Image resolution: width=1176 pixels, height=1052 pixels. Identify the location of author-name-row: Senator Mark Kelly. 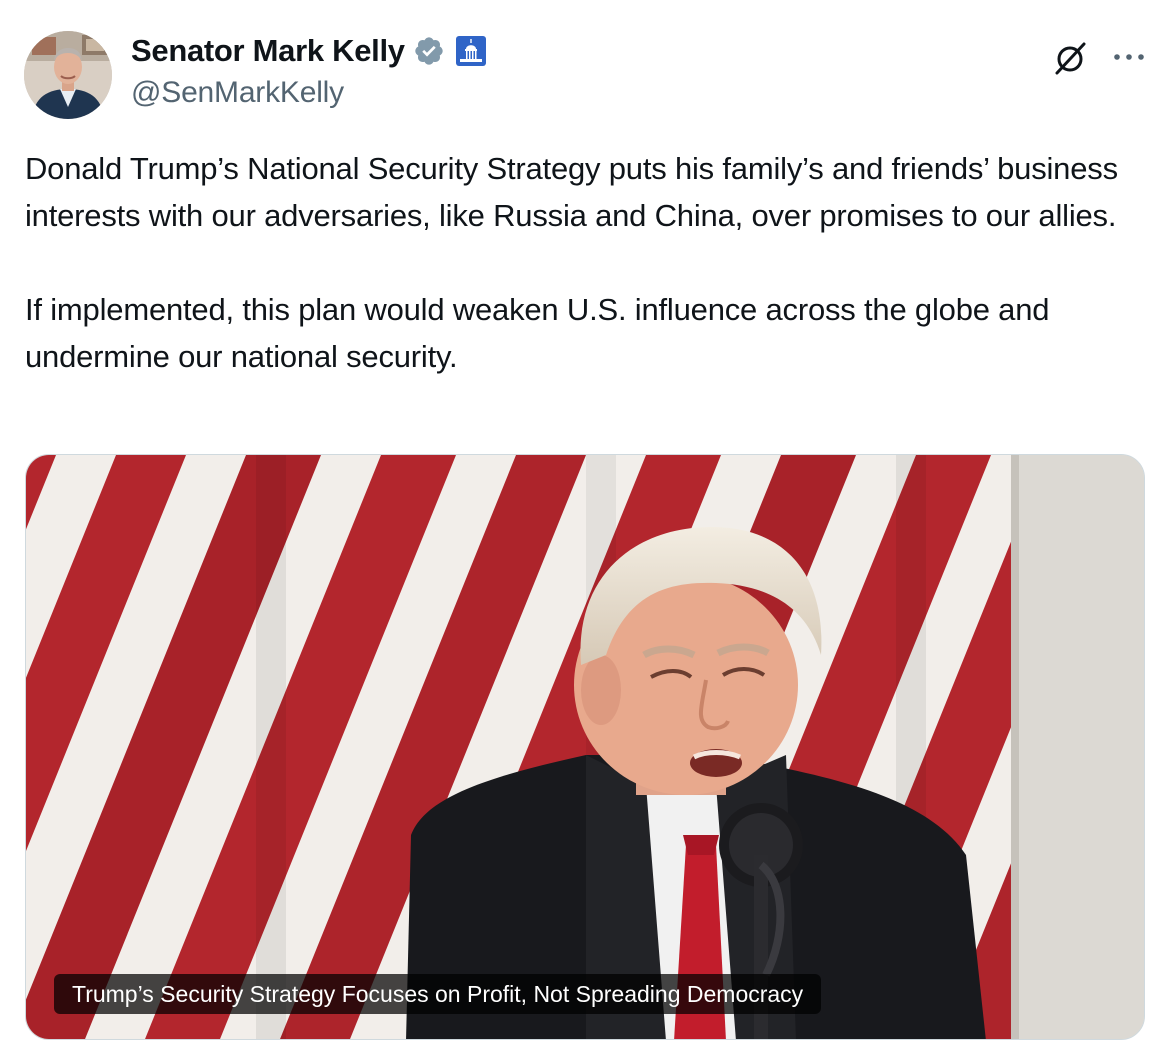
(309, 51).